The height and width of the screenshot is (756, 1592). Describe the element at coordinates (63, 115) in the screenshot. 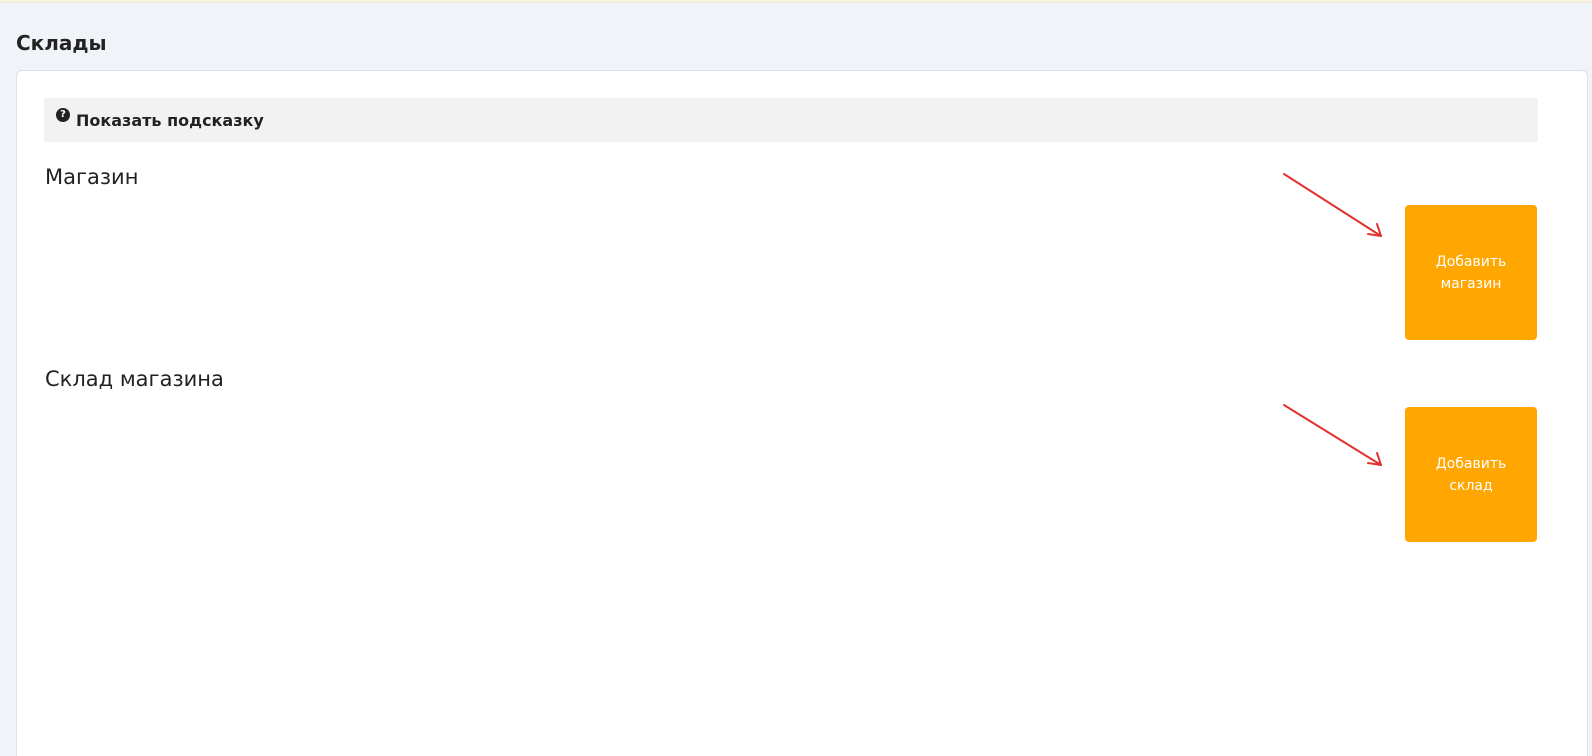

I see `question-circle-icon: ?` at that location.